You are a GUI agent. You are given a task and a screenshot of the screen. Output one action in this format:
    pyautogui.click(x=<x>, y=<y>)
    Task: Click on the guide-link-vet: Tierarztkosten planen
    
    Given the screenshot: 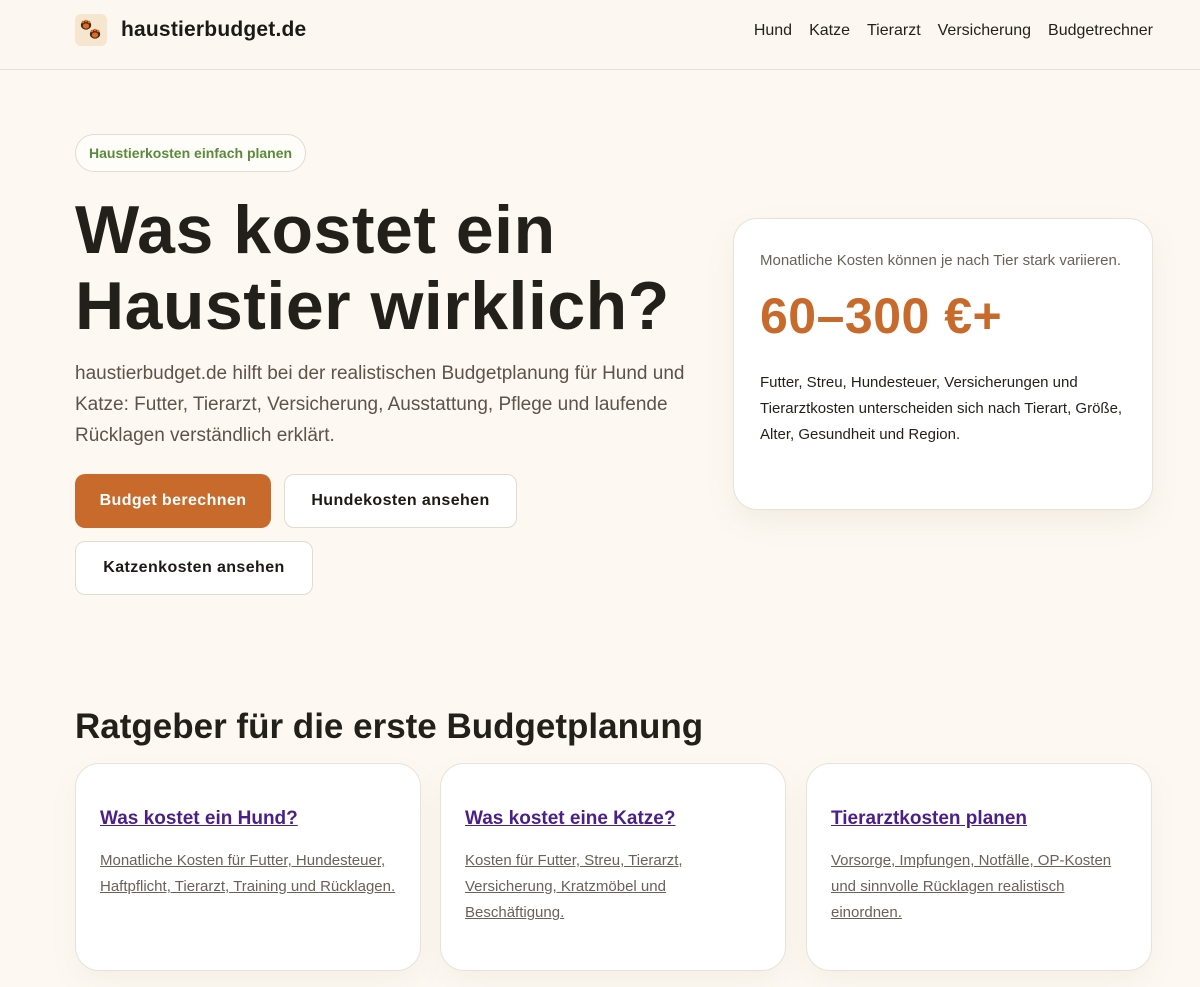 What is the action you would take?
    pyautogui.click(x=979, y=819)
    